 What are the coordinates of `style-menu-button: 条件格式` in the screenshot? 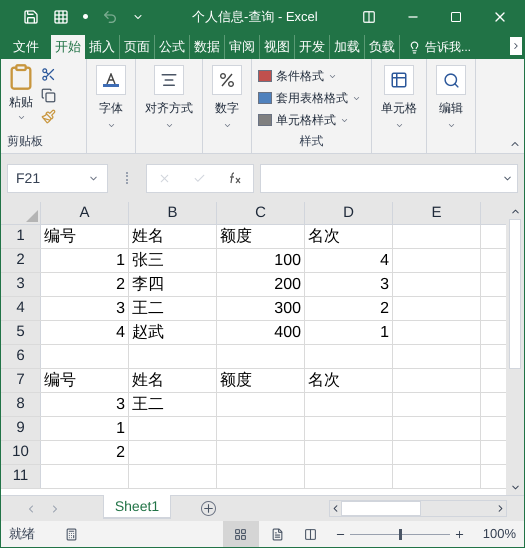 It's located at (311, 76).